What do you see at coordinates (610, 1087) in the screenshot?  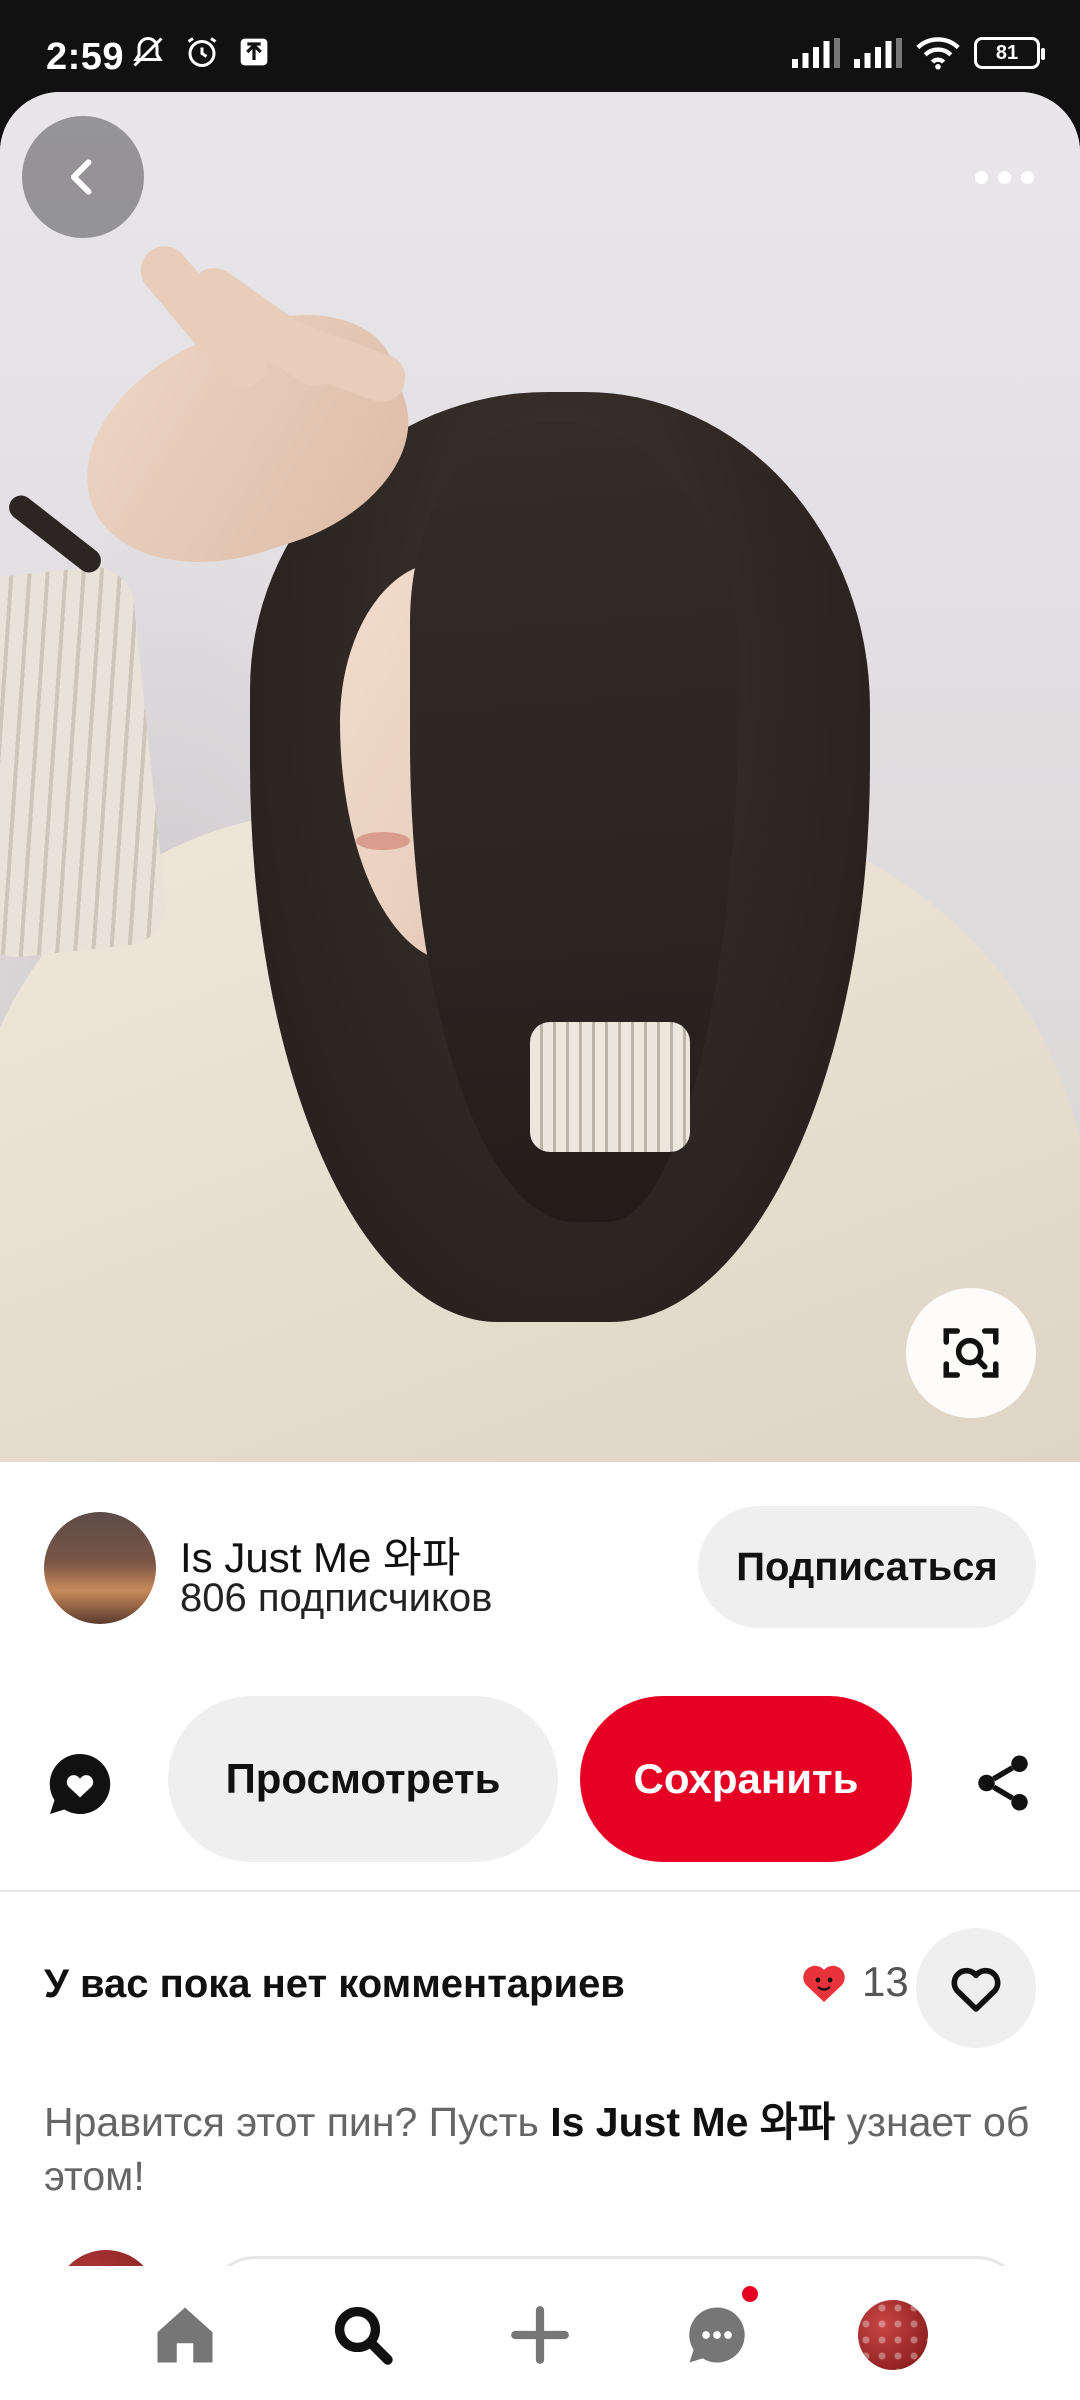 I see `image-collar` at bounding box center [610, 1087].